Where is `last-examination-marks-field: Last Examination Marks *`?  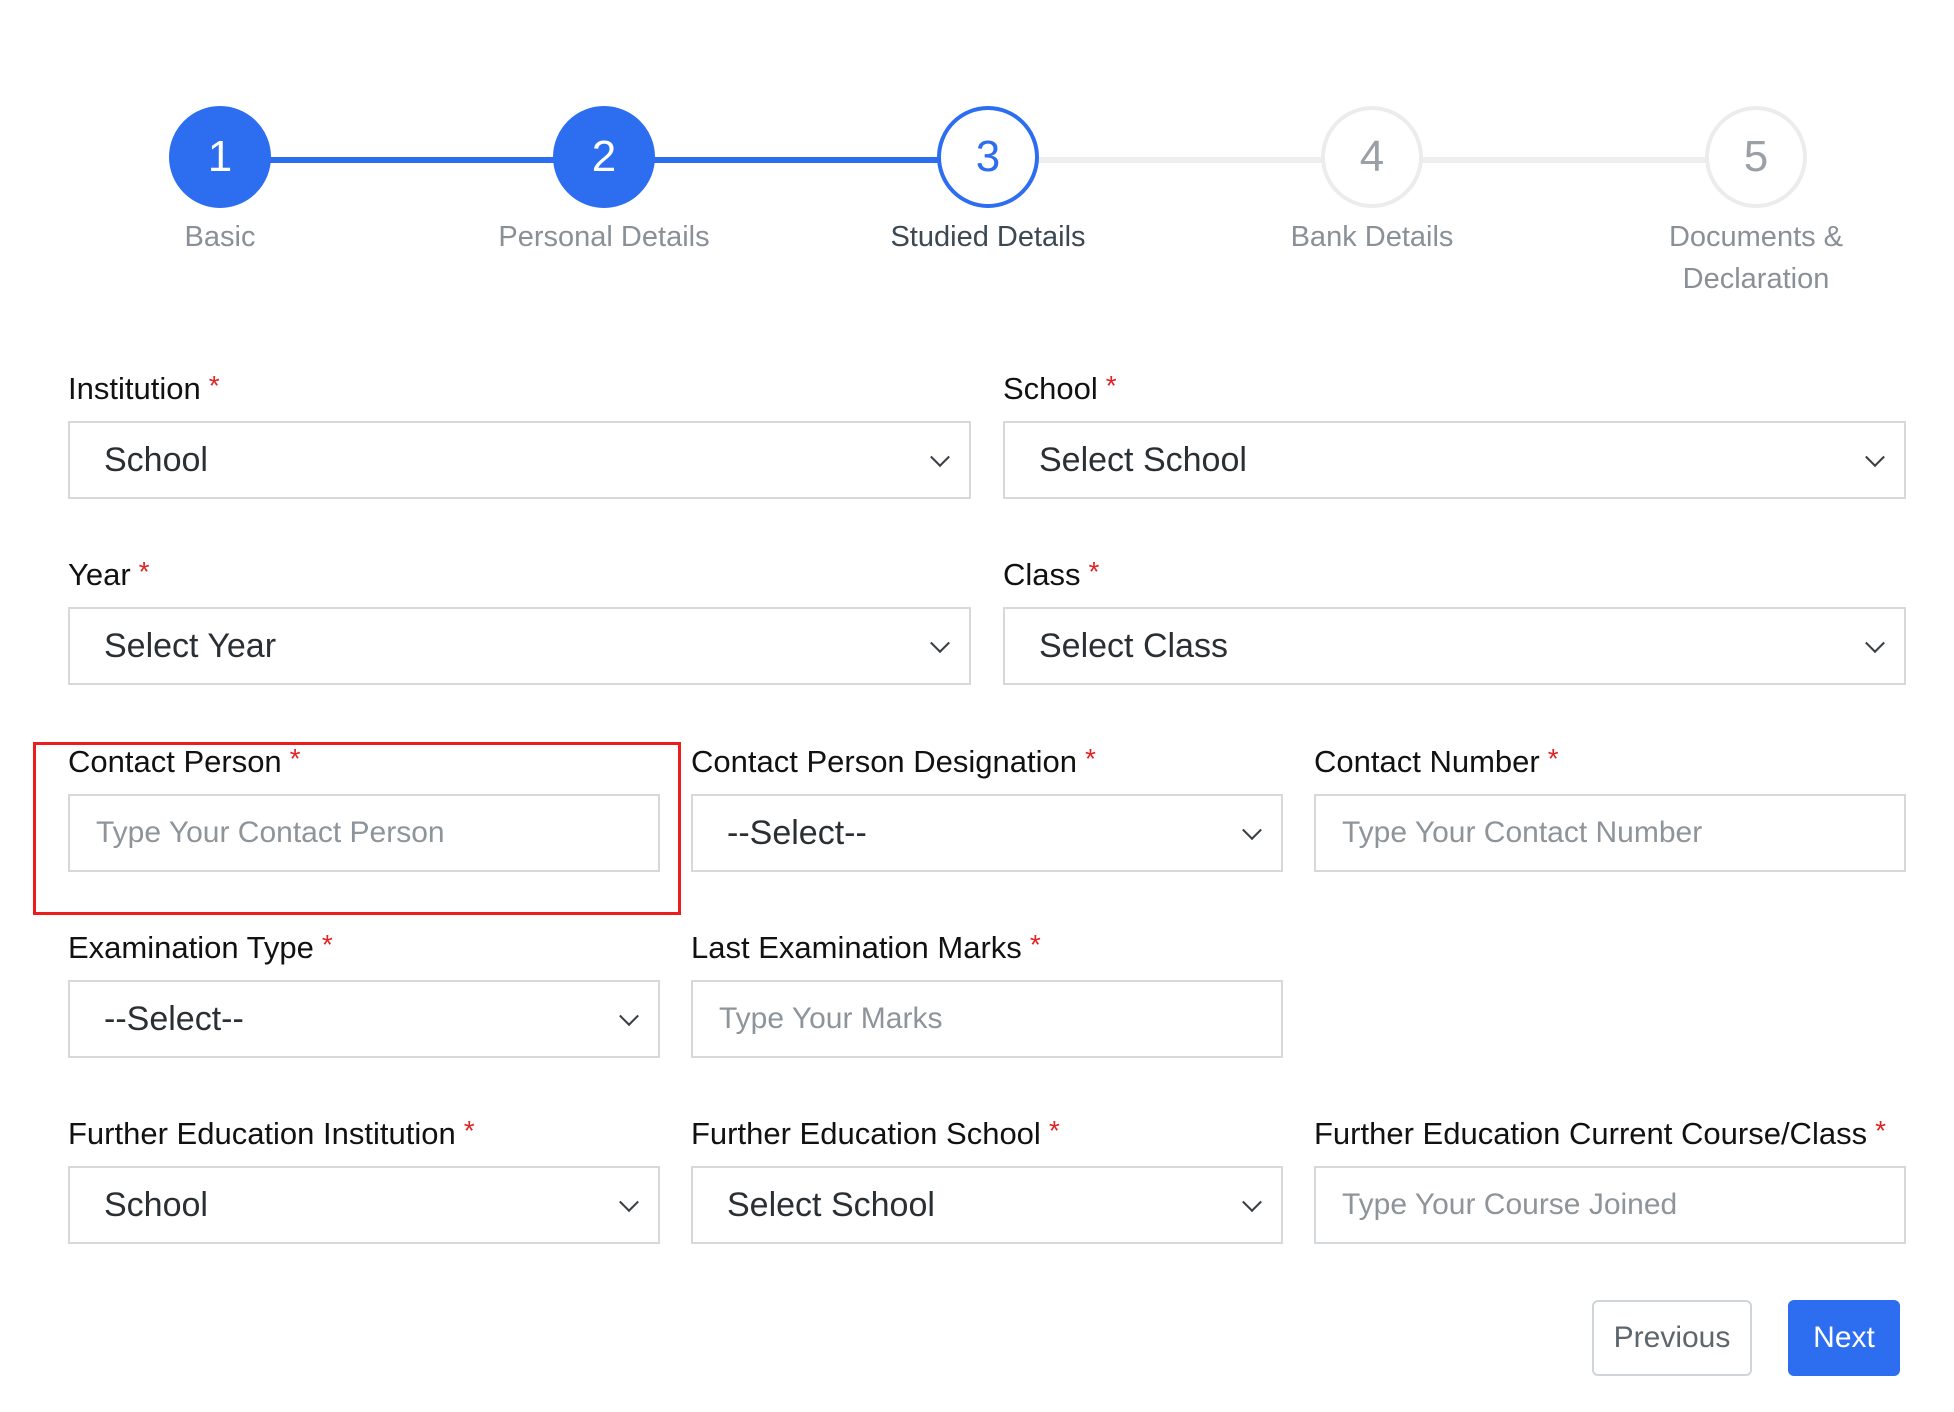
last-examination-marks-field: Last Examination Marks * is located at coordinates (987, 995).